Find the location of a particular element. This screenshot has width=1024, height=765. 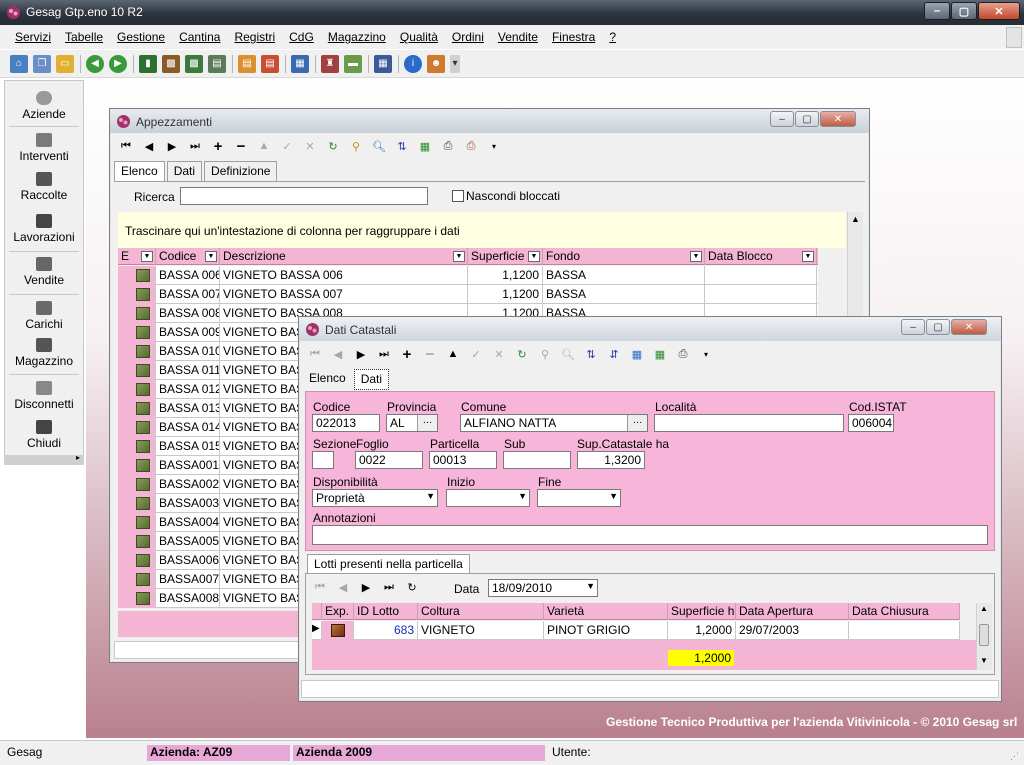

scroll-thumb is located at coordinates (984, 635).